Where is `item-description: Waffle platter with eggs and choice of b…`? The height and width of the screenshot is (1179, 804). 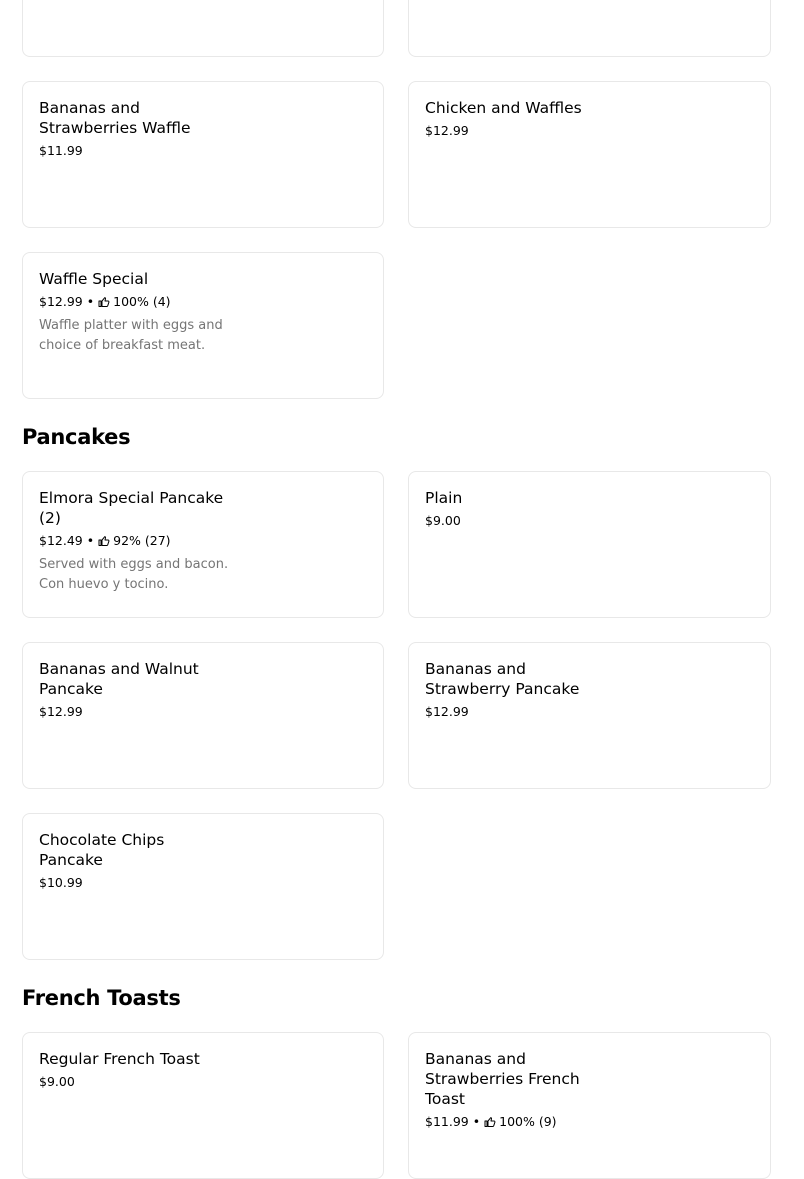
item-description: Waffle platter with eggs and choice of b… is located at coordinates (131, 335).